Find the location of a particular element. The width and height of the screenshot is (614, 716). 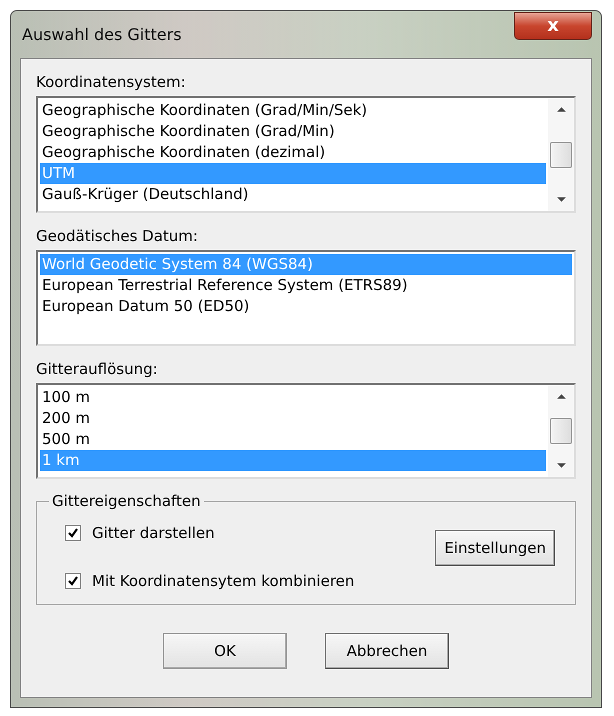

checkbox-label: Mit Koordinatensytem kombinieren is located at coordinates (223, 581).